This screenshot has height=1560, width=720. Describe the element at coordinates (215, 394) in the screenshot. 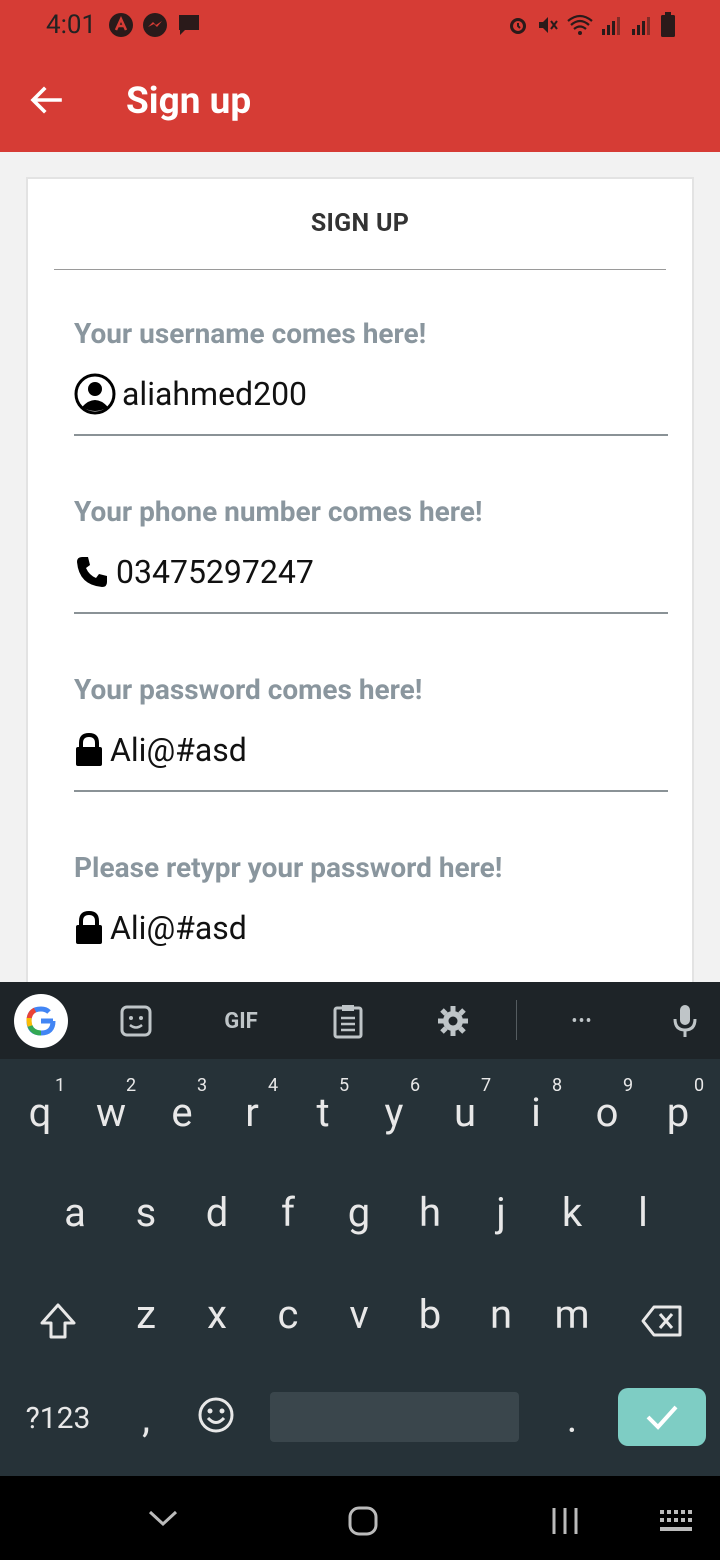

I see `username-value: aliahmed200` at that location.